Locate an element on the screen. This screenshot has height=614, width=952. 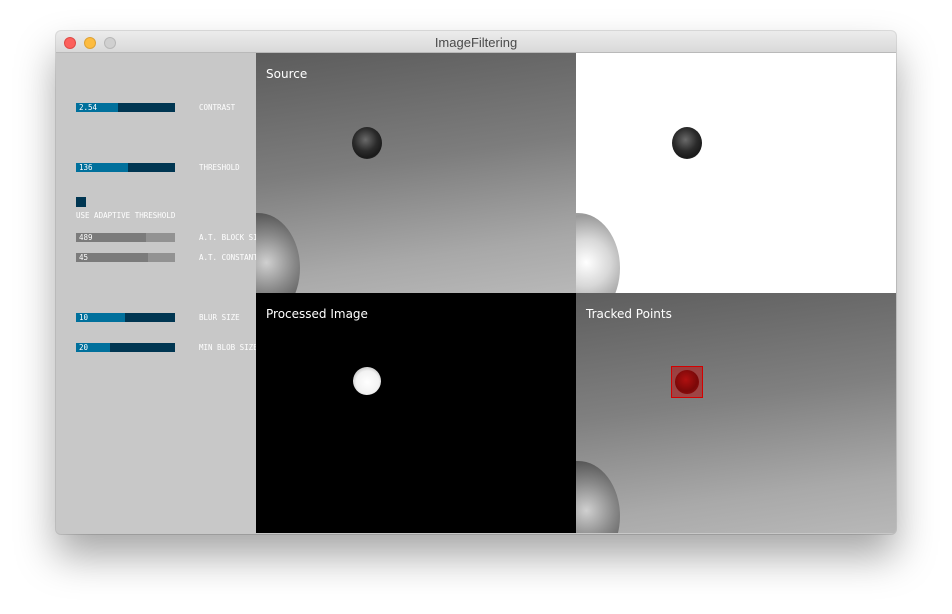
constant-slider: 45 A.T. CONSTANT is located at coordinates (167, 257).